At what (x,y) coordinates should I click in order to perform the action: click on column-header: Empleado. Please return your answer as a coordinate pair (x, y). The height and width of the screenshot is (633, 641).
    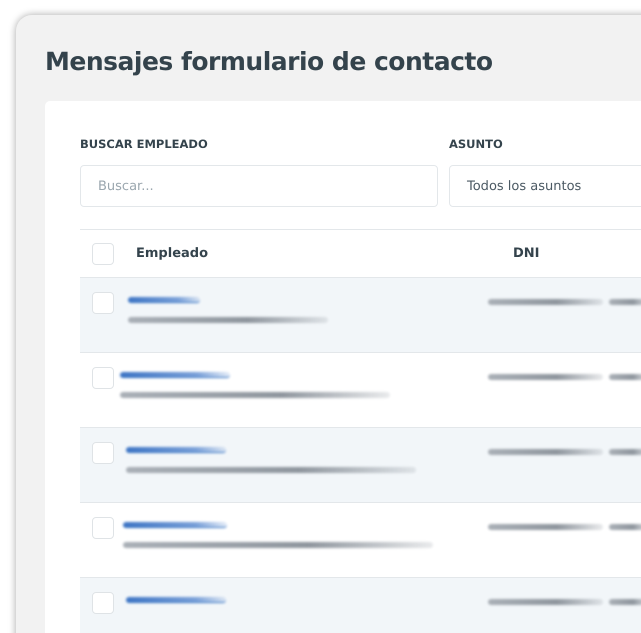
    Looking at the image, I should click on (173, 253).